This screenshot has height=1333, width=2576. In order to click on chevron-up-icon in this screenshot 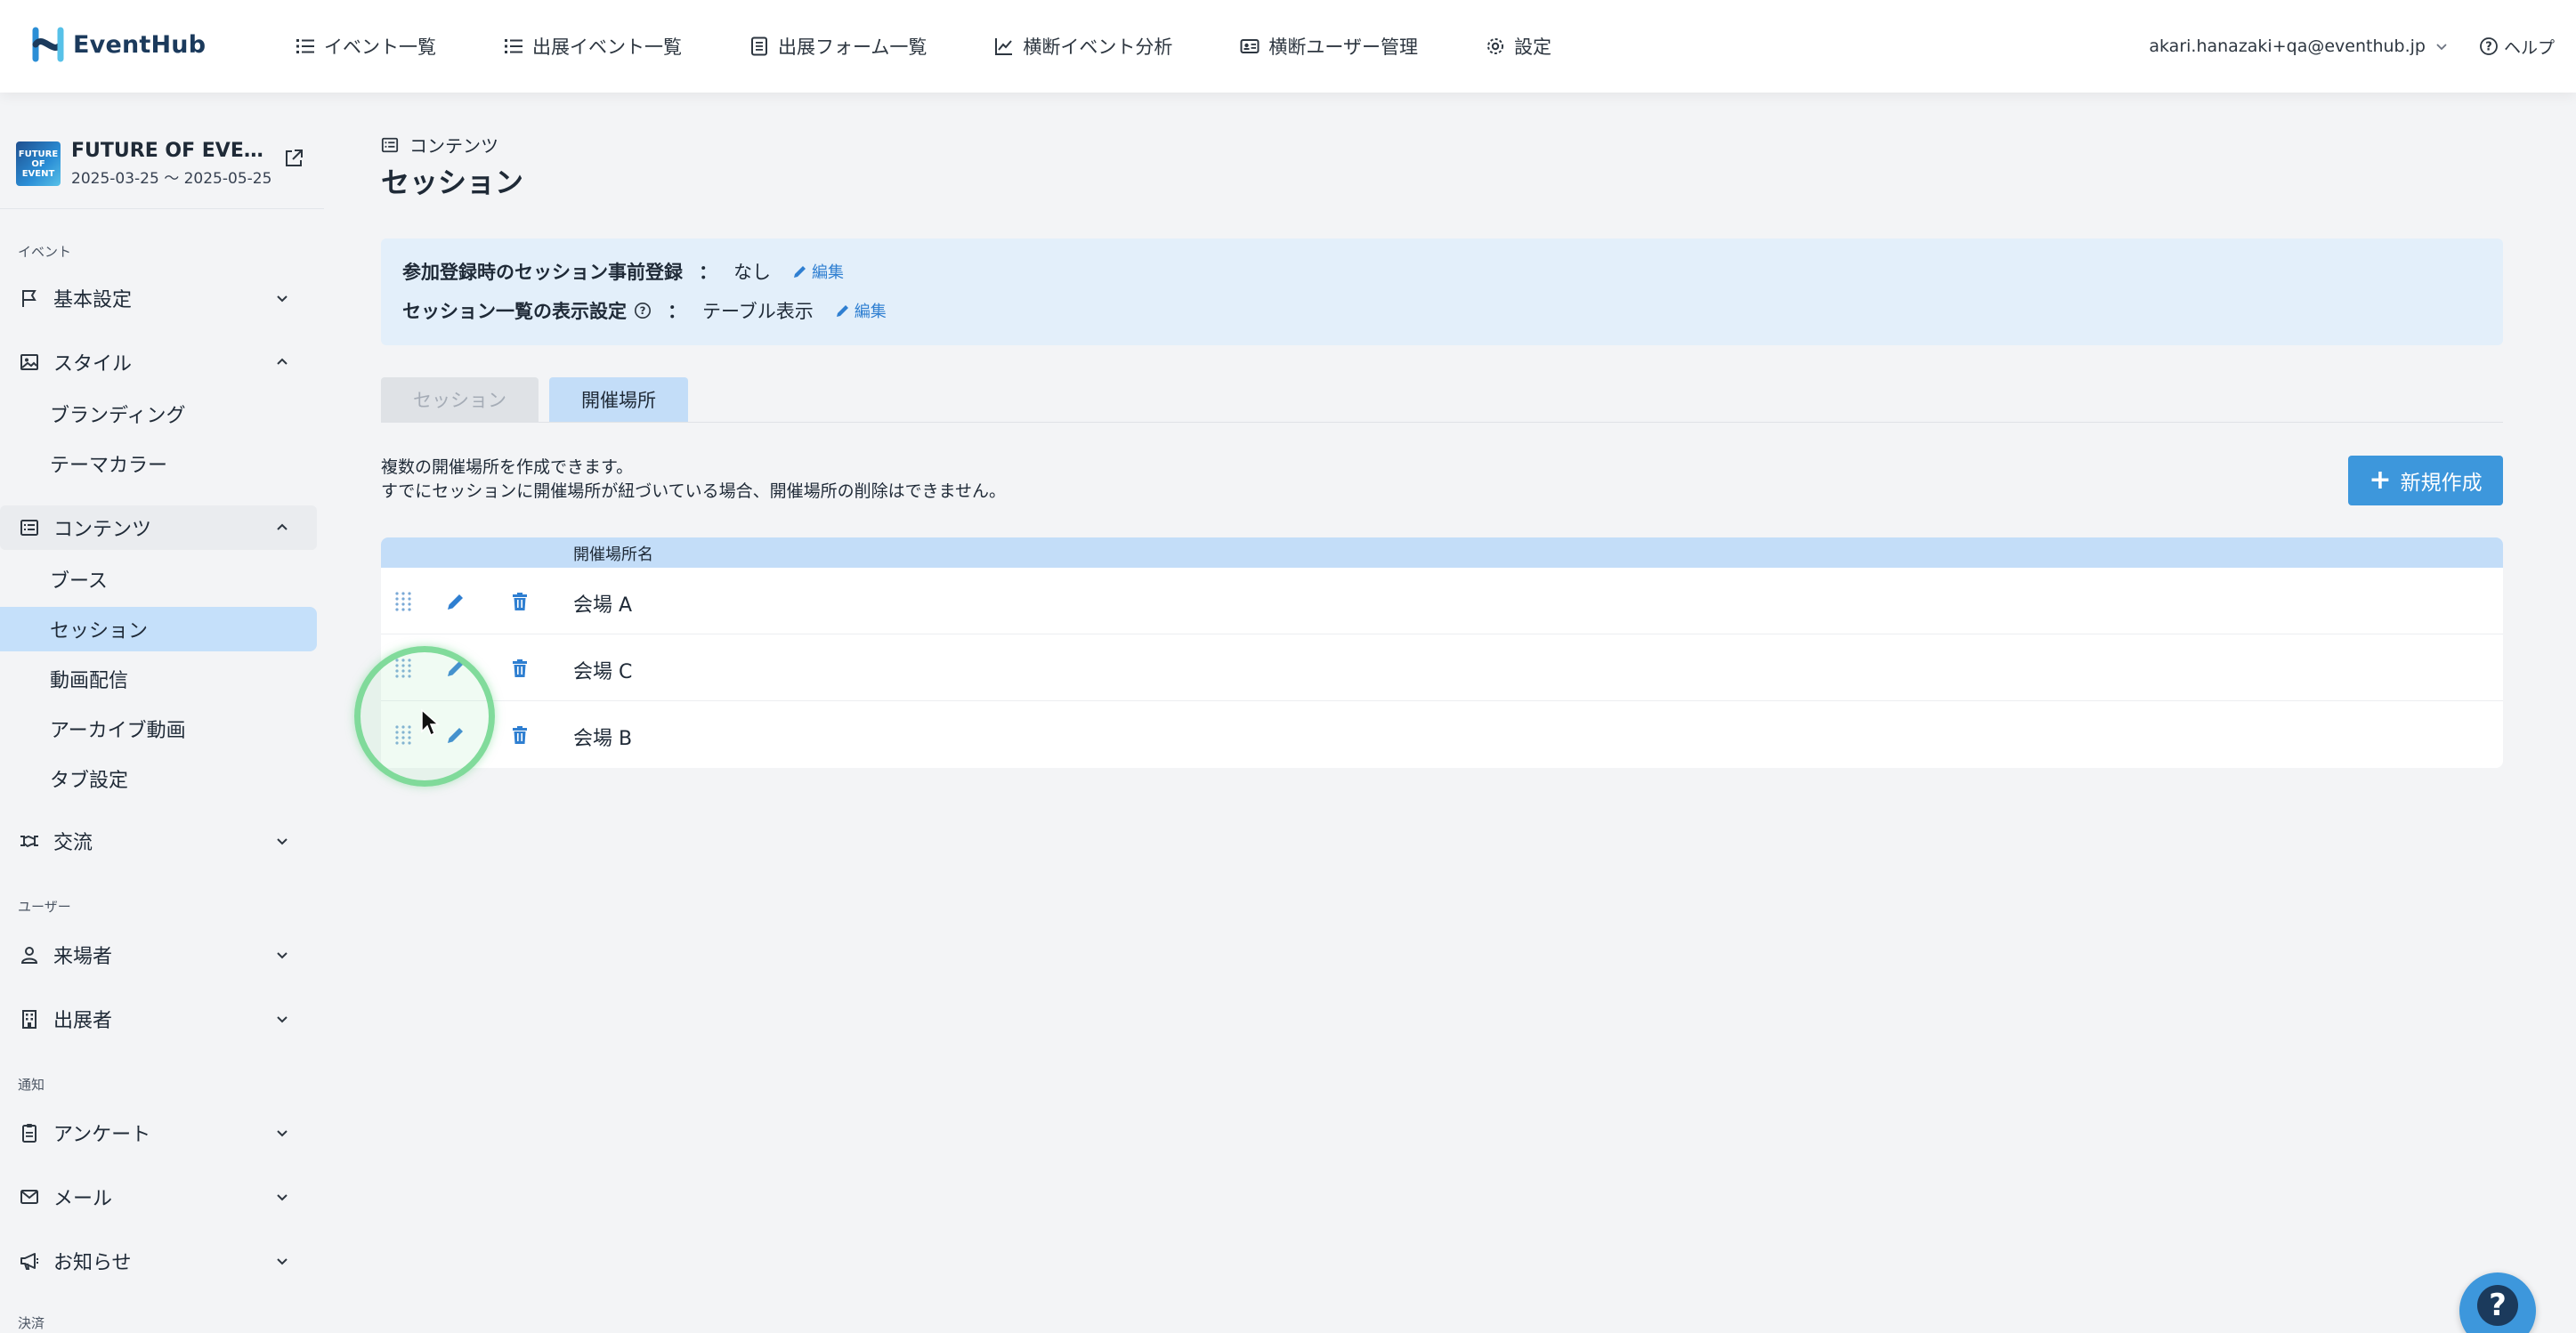, I will do `click(283, 361)`.